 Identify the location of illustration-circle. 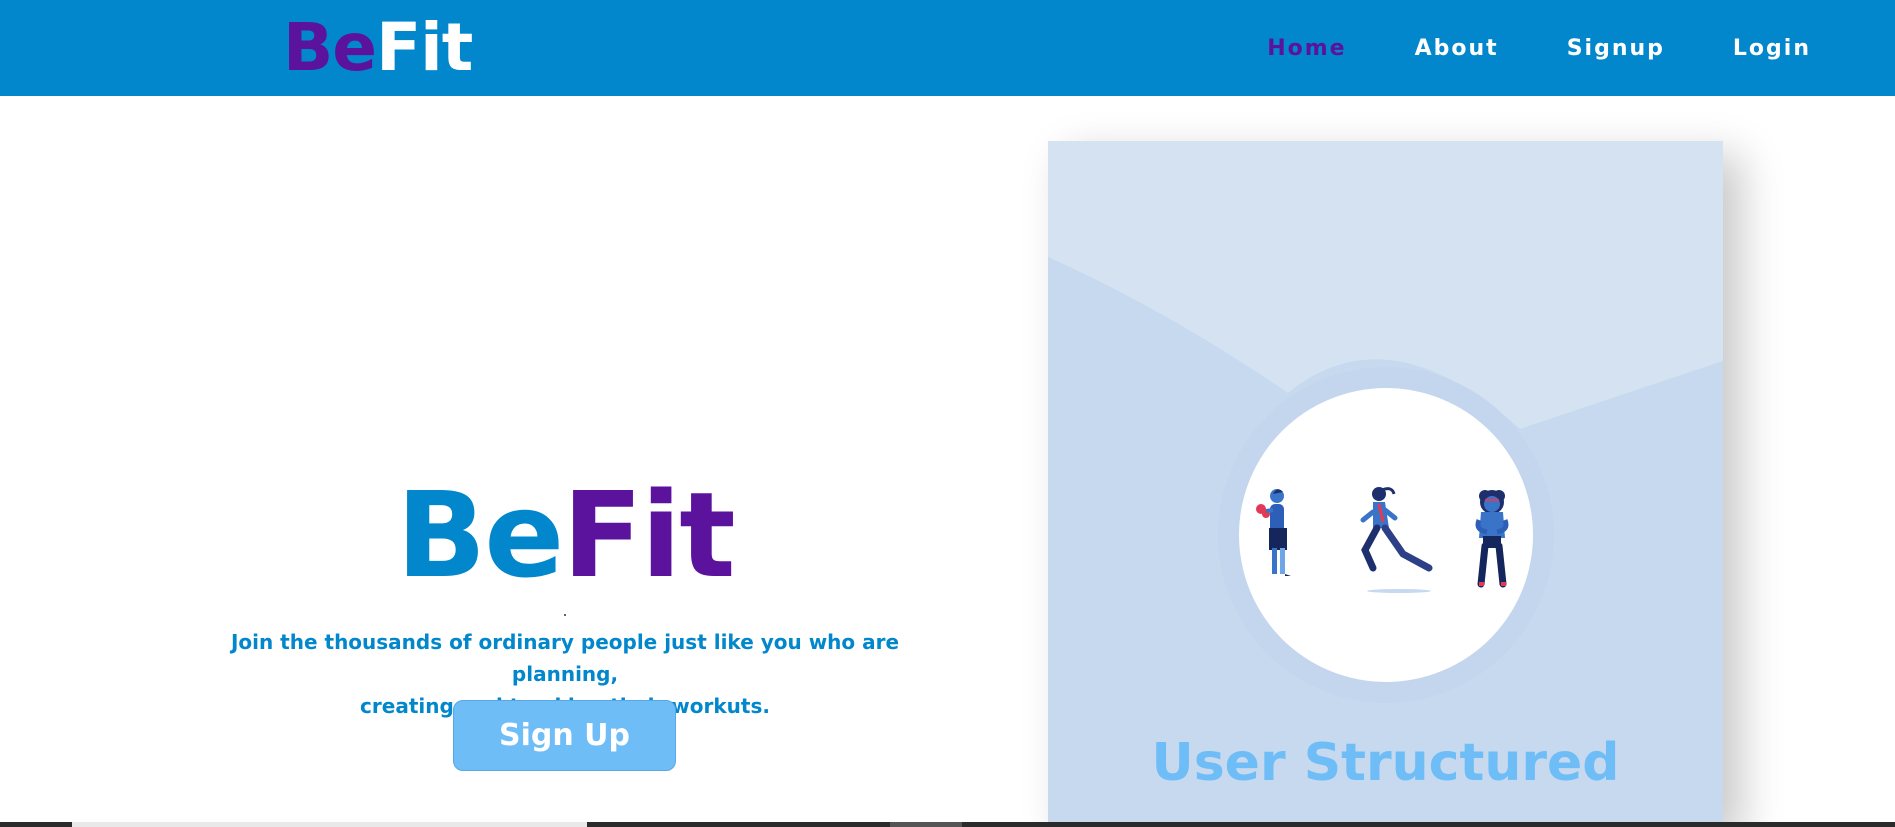
(1386, 535).